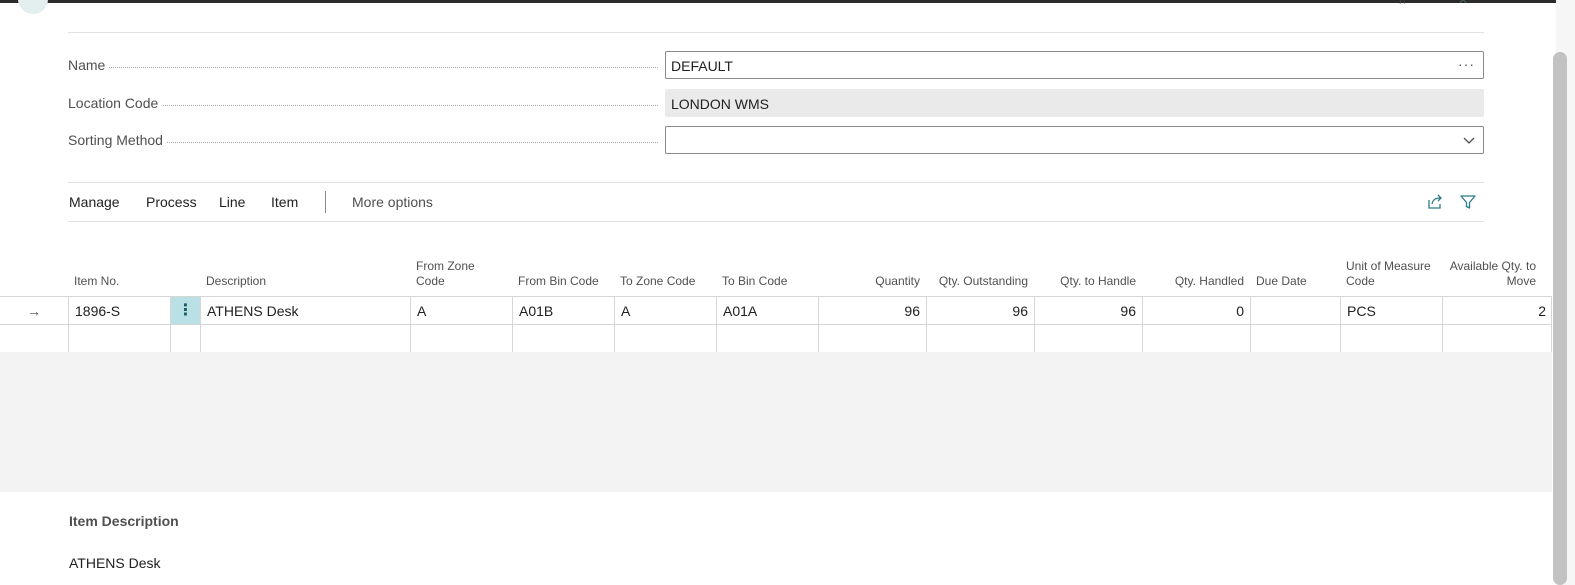 The width and height of the screenshot is (1575, 585). Describe the element at coordinates (119, 310) in the screenshot. I see `cell-item-no: 1896-S` at that location.